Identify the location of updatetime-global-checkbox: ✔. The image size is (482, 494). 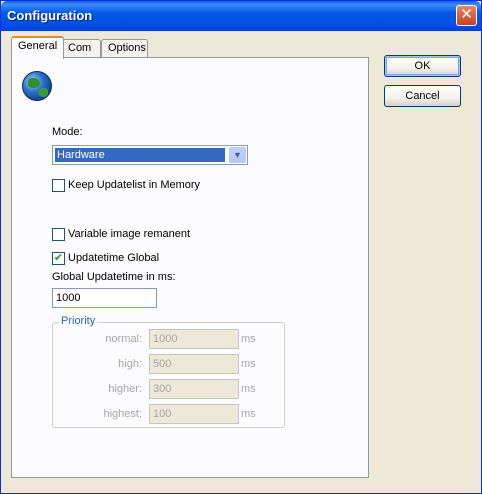
(58, 258).